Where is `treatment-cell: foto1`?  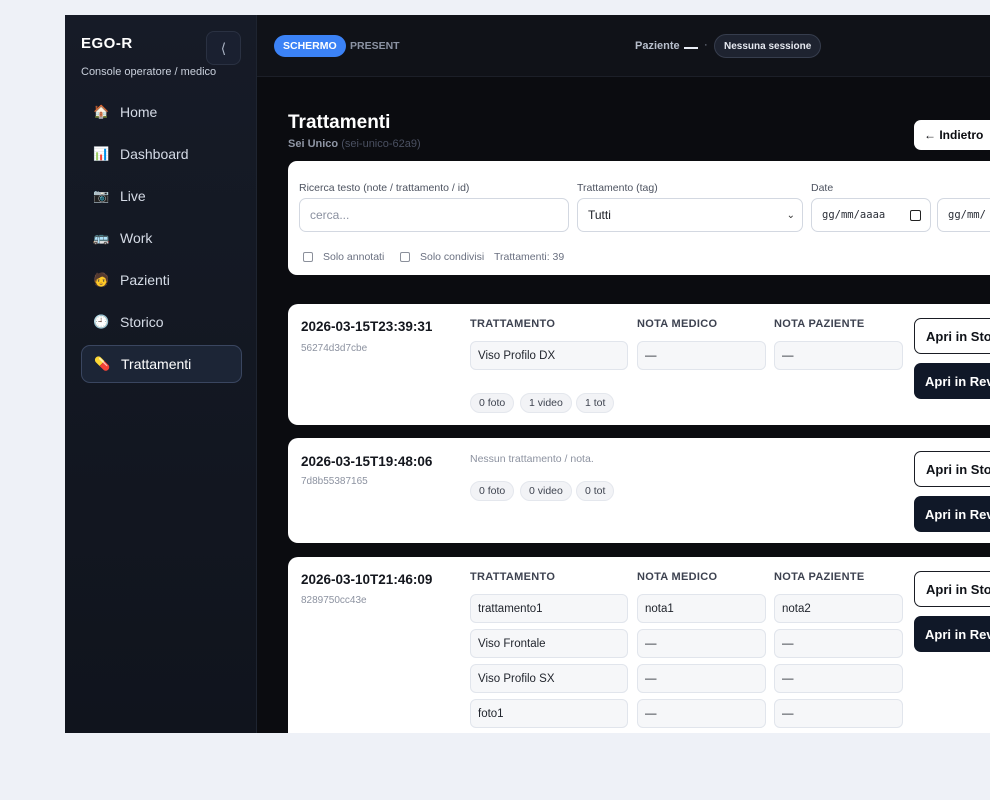
treatment-cell: foto1 is located at coordinates (549, 713).